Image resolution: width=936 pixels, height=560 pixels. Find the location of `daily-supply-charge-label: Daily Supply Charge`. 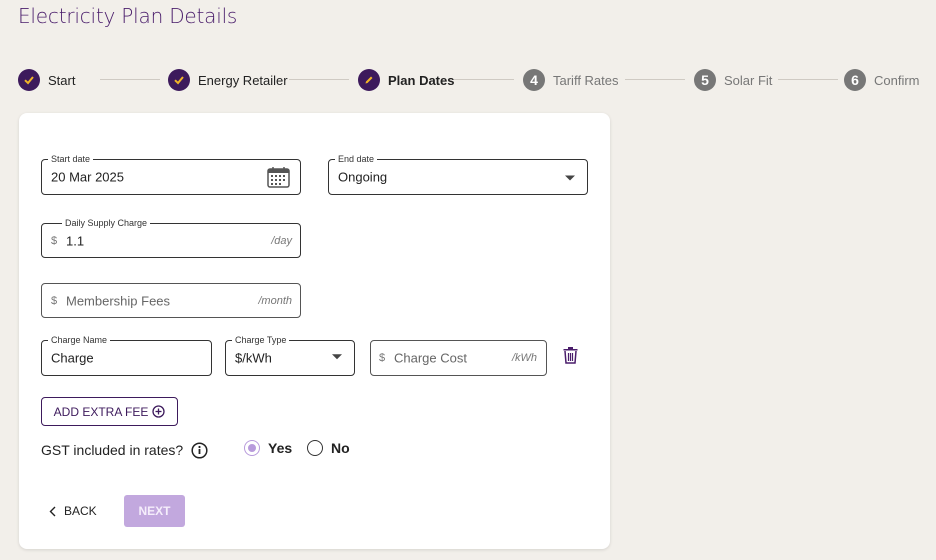

daily-supply-charge-label: Daily Supply Charge is located at coordinates (106, 223).